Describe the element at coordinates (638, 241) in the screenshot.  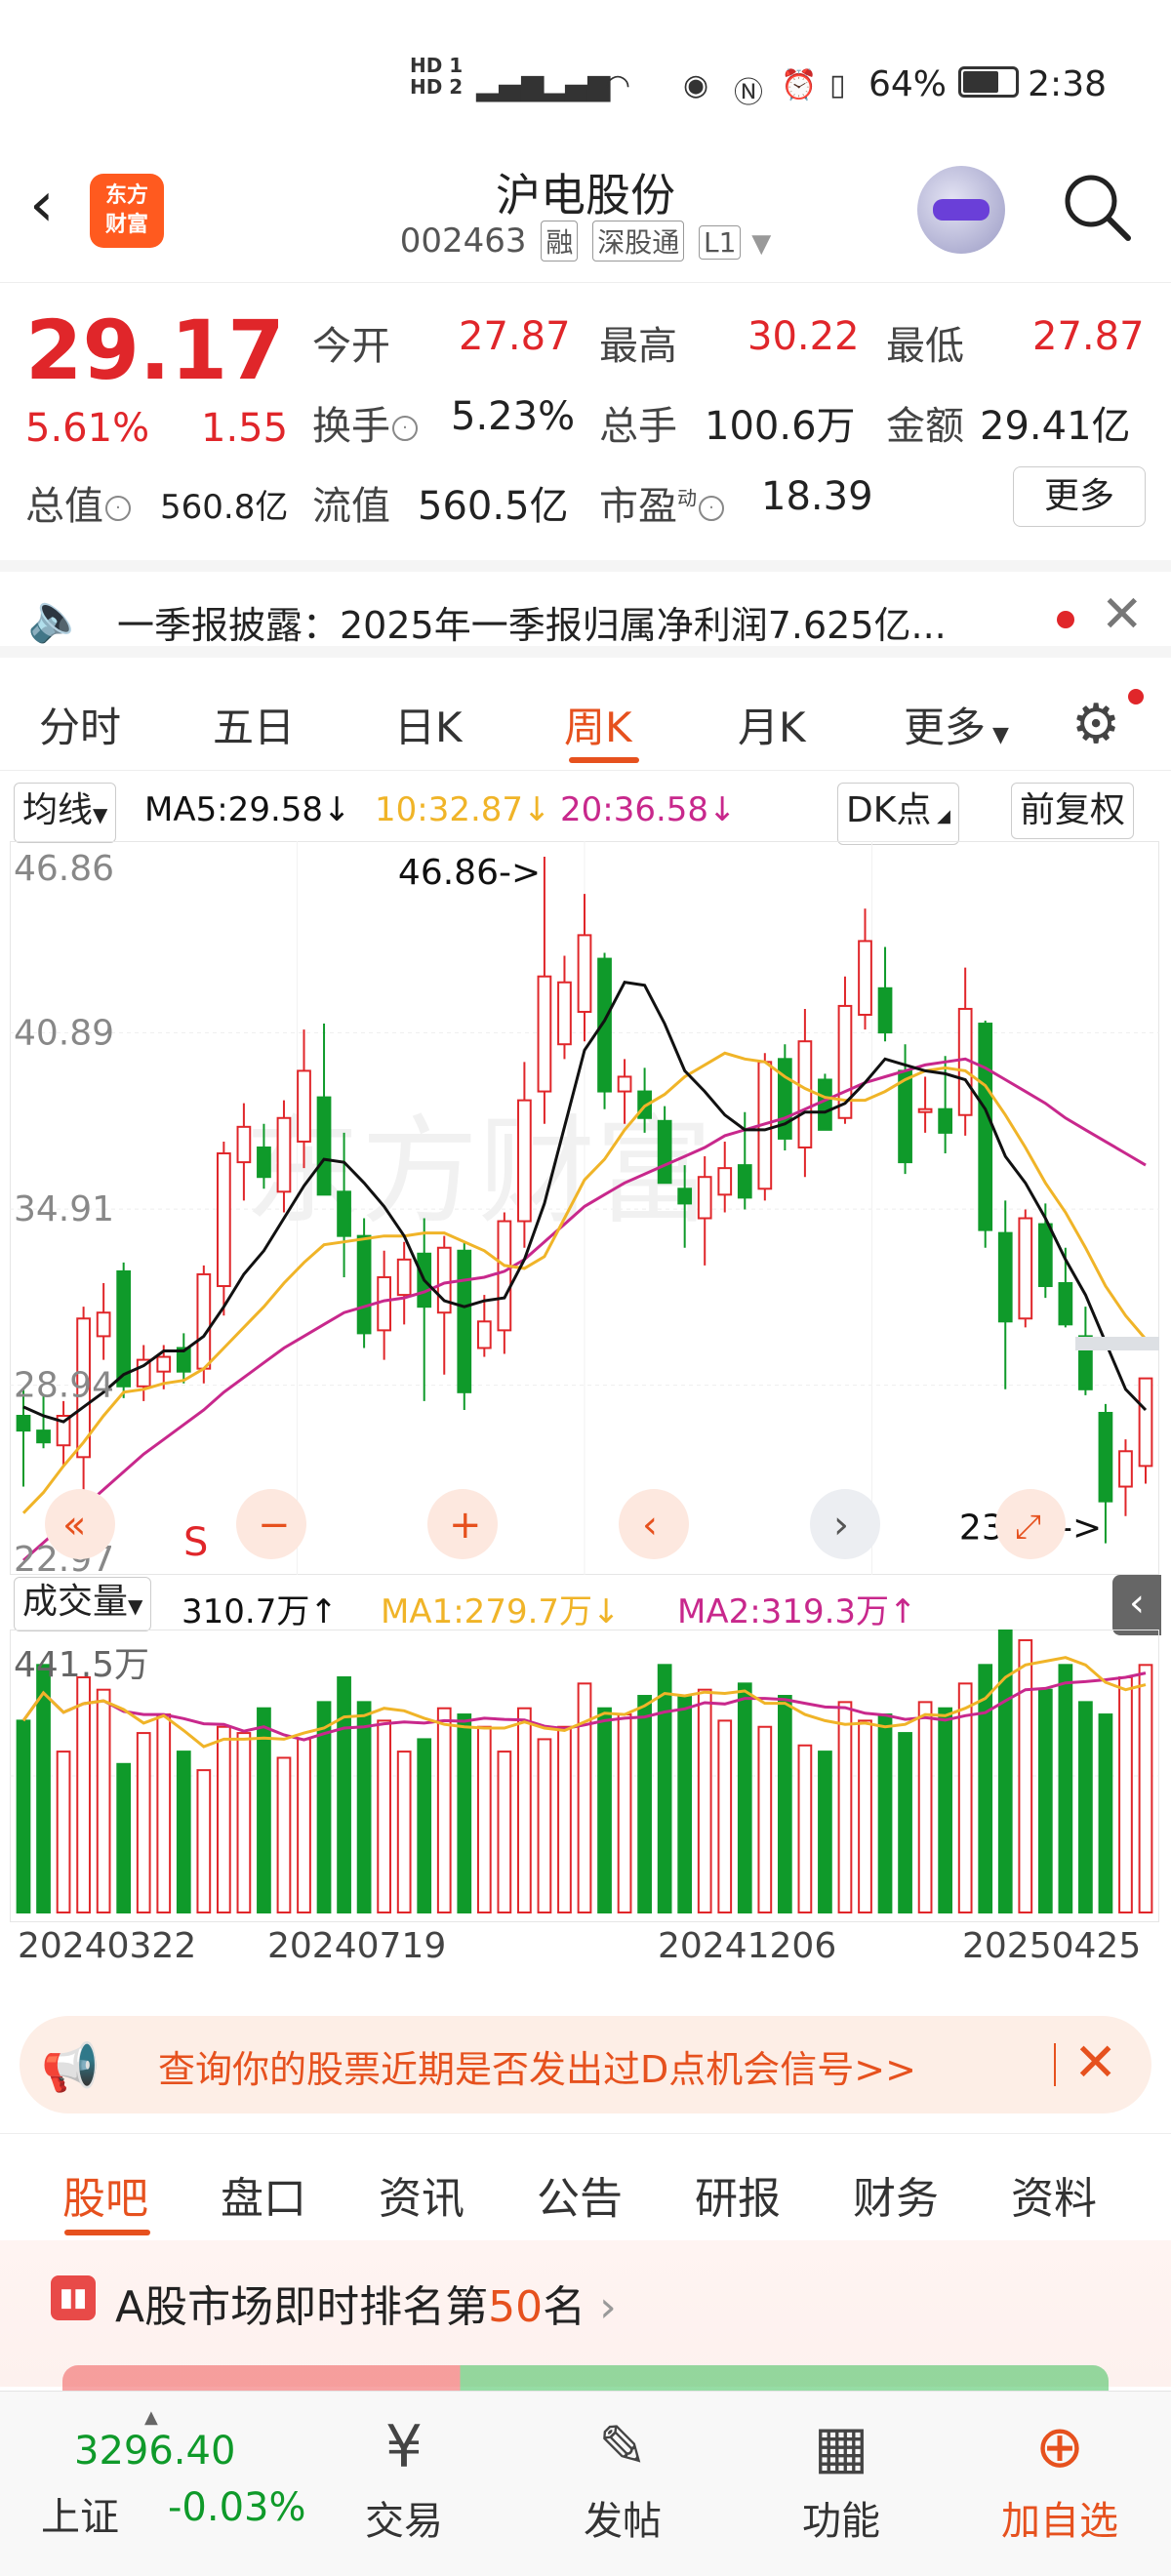
I see `tag-connect: 深股通` at that location.